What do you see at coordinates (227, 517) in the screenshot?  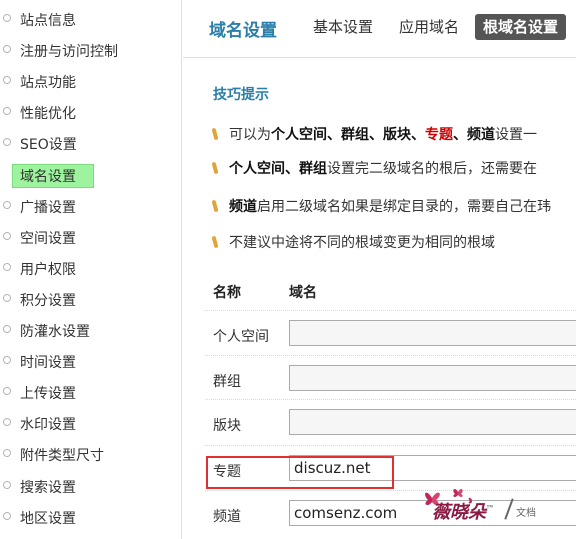 I see `field-label: 频道` at bounding box center [227, 517].